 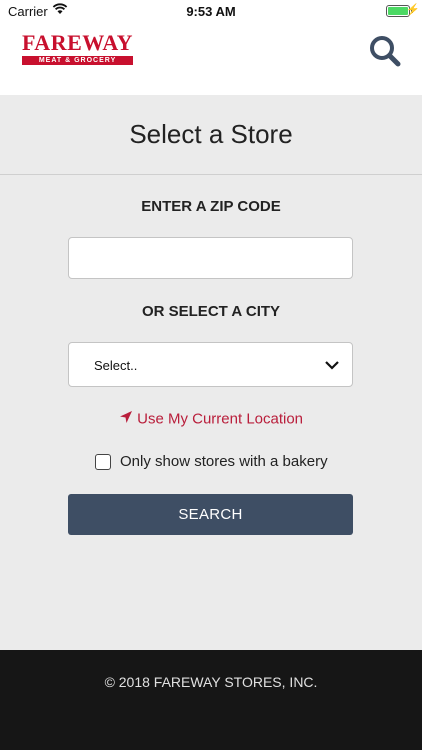 I want to click on clock: 9:53 AM, so click(x=211, y=11).